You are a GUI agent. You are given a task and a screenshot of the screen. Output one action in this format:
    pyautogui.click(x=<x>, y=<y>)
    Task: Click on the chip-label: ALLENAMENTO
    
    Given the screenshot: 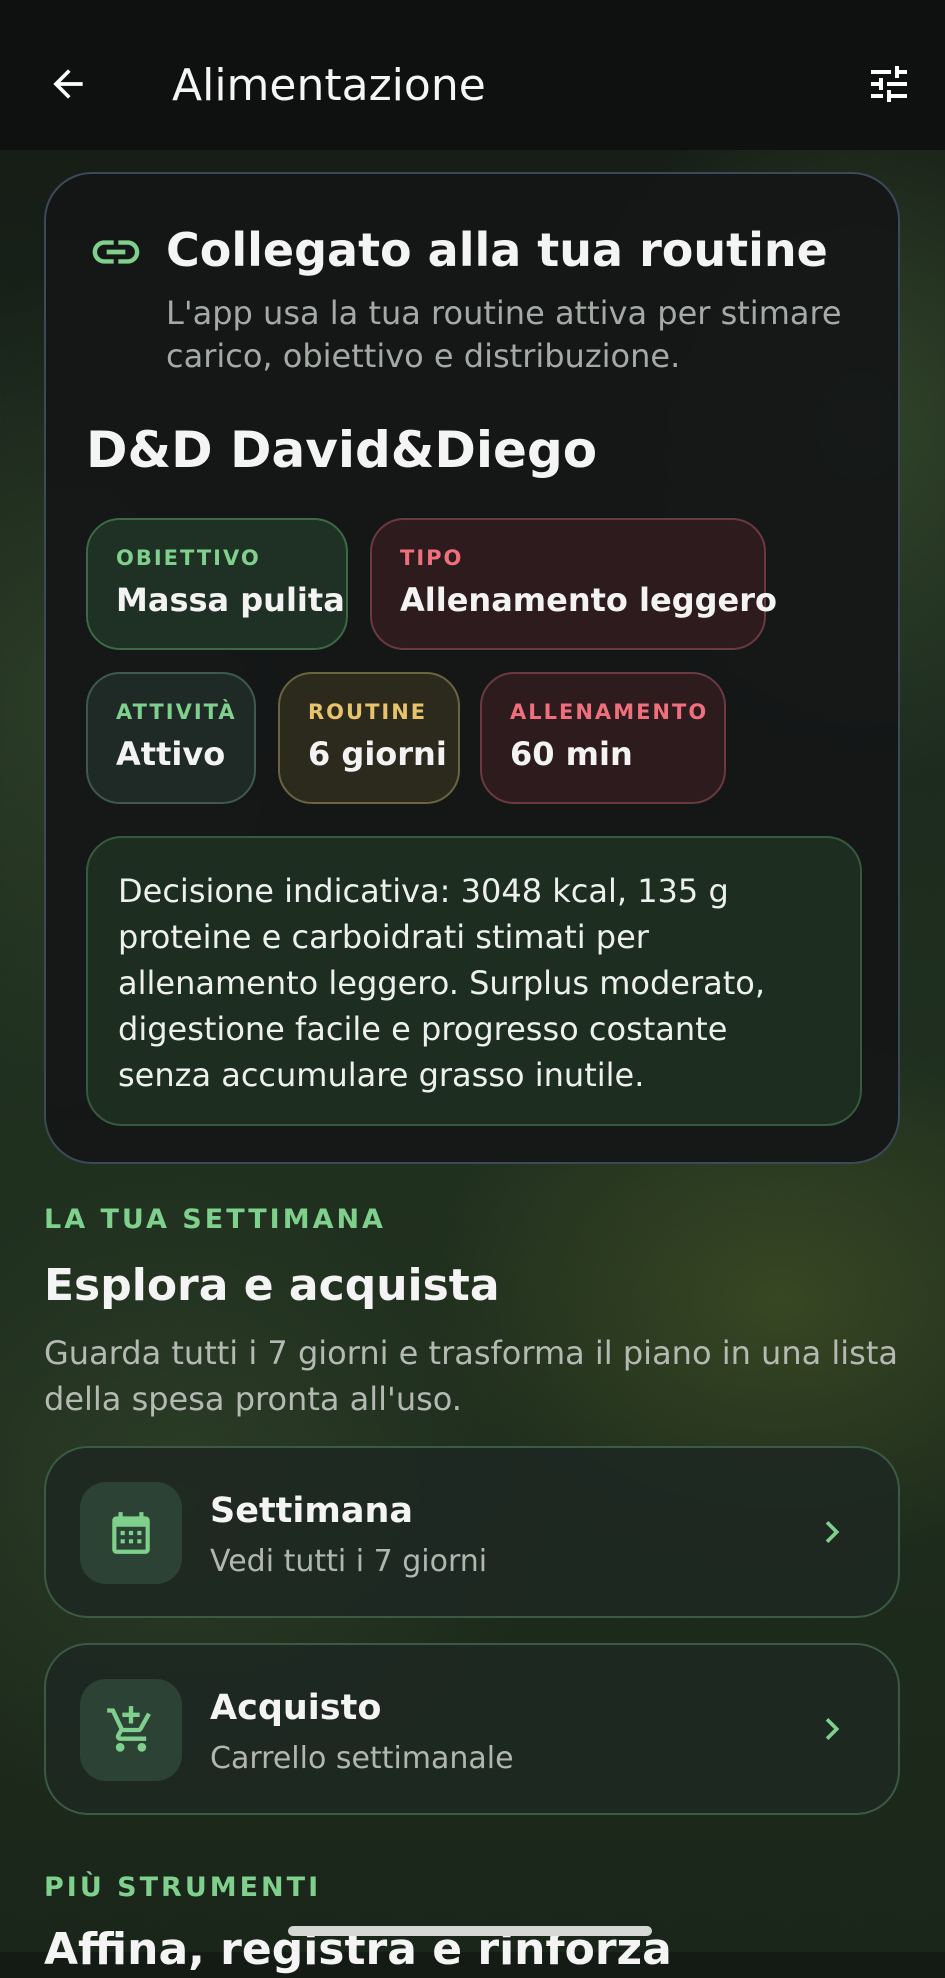 What is the action you would take?
    pyautogui.click(x=609, y=712)
    